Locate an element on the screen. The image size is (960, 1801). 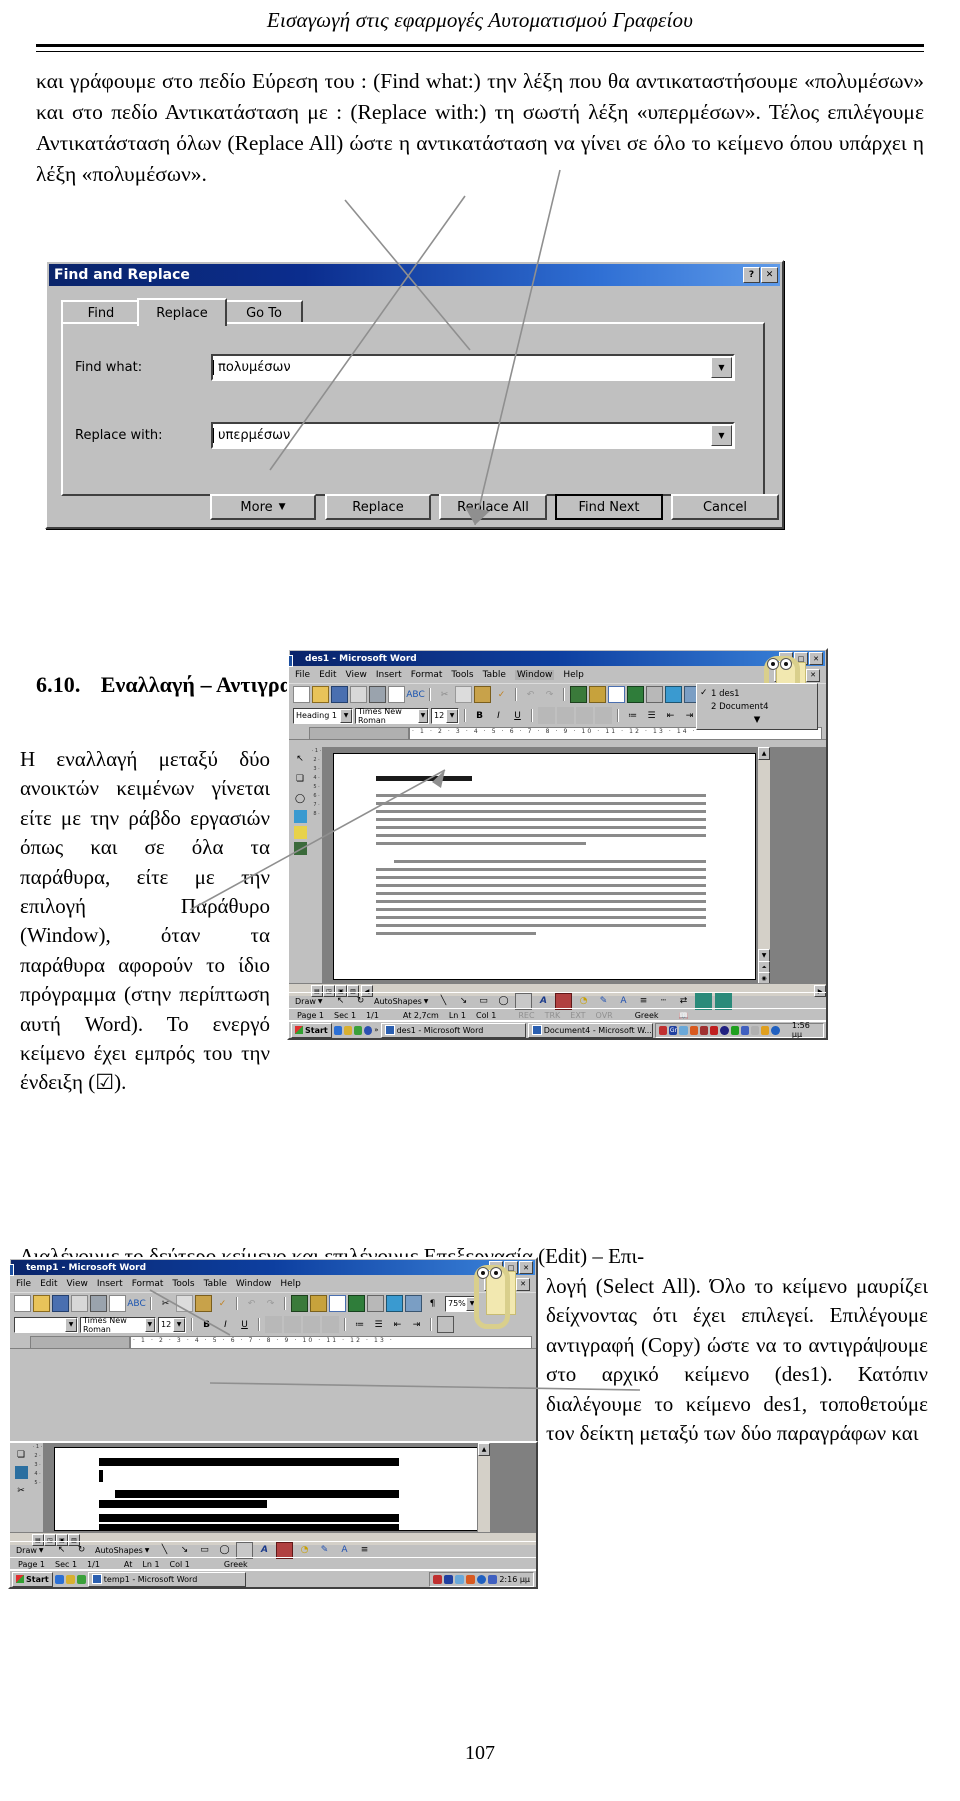
chevron-down-icon: ▼ is located at coordinates (721, 367).